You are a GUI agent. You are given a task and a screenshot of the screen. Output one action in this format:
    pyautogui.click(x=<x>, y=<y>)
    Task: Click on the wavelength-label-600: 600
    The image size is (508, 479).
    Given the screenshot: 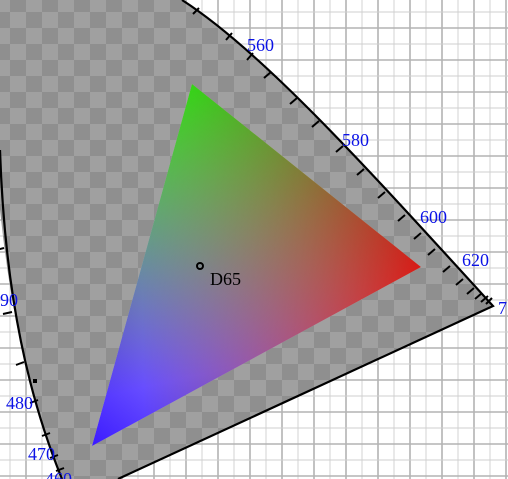 What is the action you would take?
    pyautogui.click(x=433, y=217)
    